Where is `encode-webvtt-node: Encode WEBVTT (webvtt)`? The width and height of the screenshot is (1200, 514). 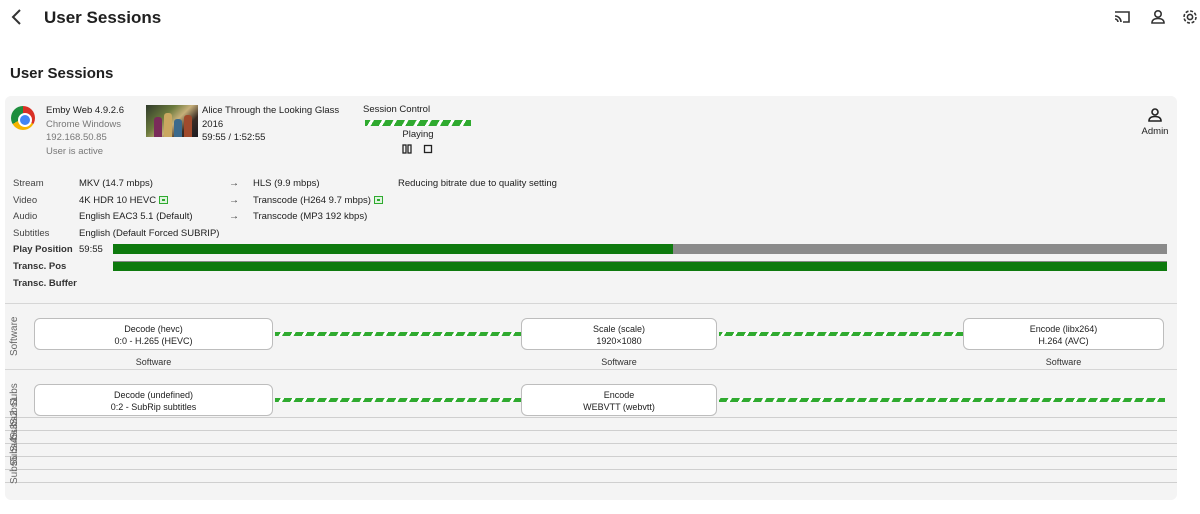
encode-webvtt-node: Encode WEBVTT (webvtt) is located at coordinates (619, 400).